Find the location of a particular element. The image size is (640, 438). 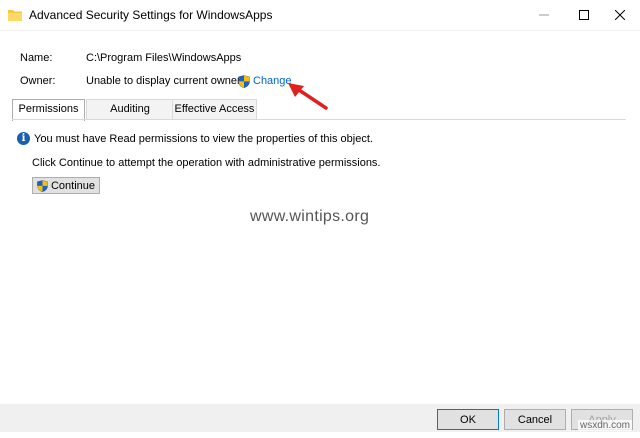

name-value: C:\Program Files\WindowsApps is located at coordinates (164, 58).